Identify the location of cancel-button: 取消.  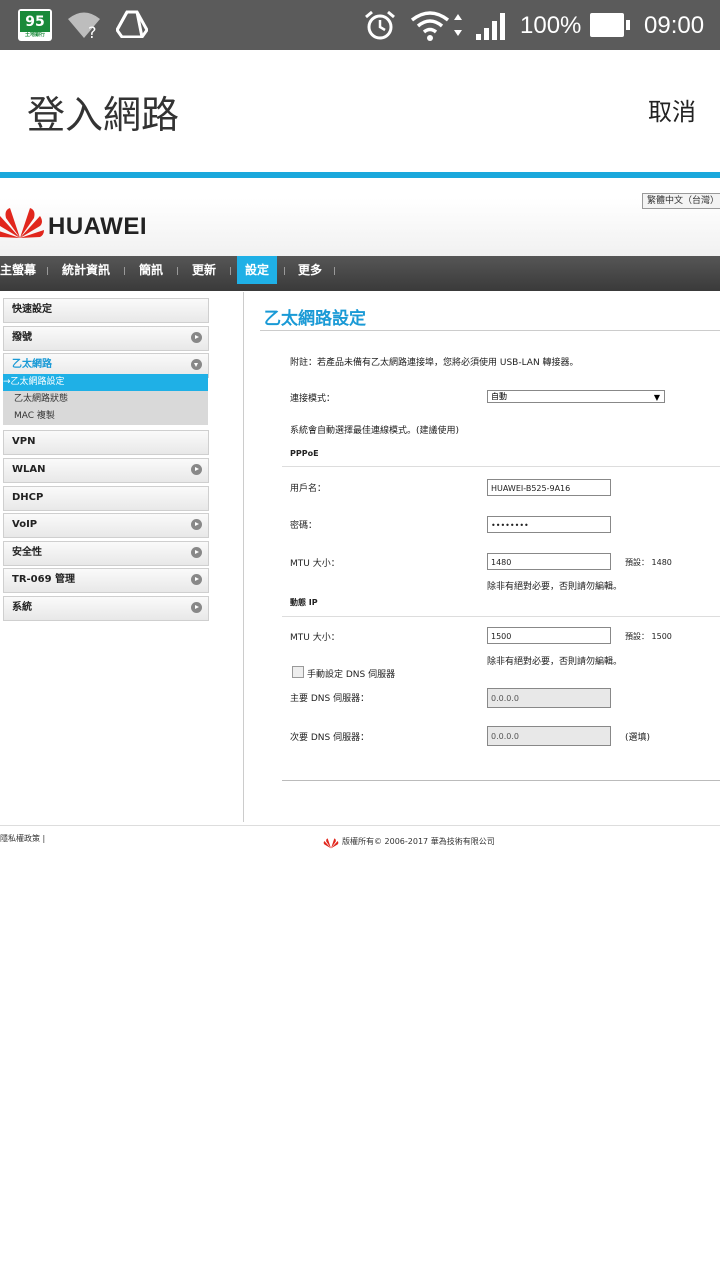
(672, 109).